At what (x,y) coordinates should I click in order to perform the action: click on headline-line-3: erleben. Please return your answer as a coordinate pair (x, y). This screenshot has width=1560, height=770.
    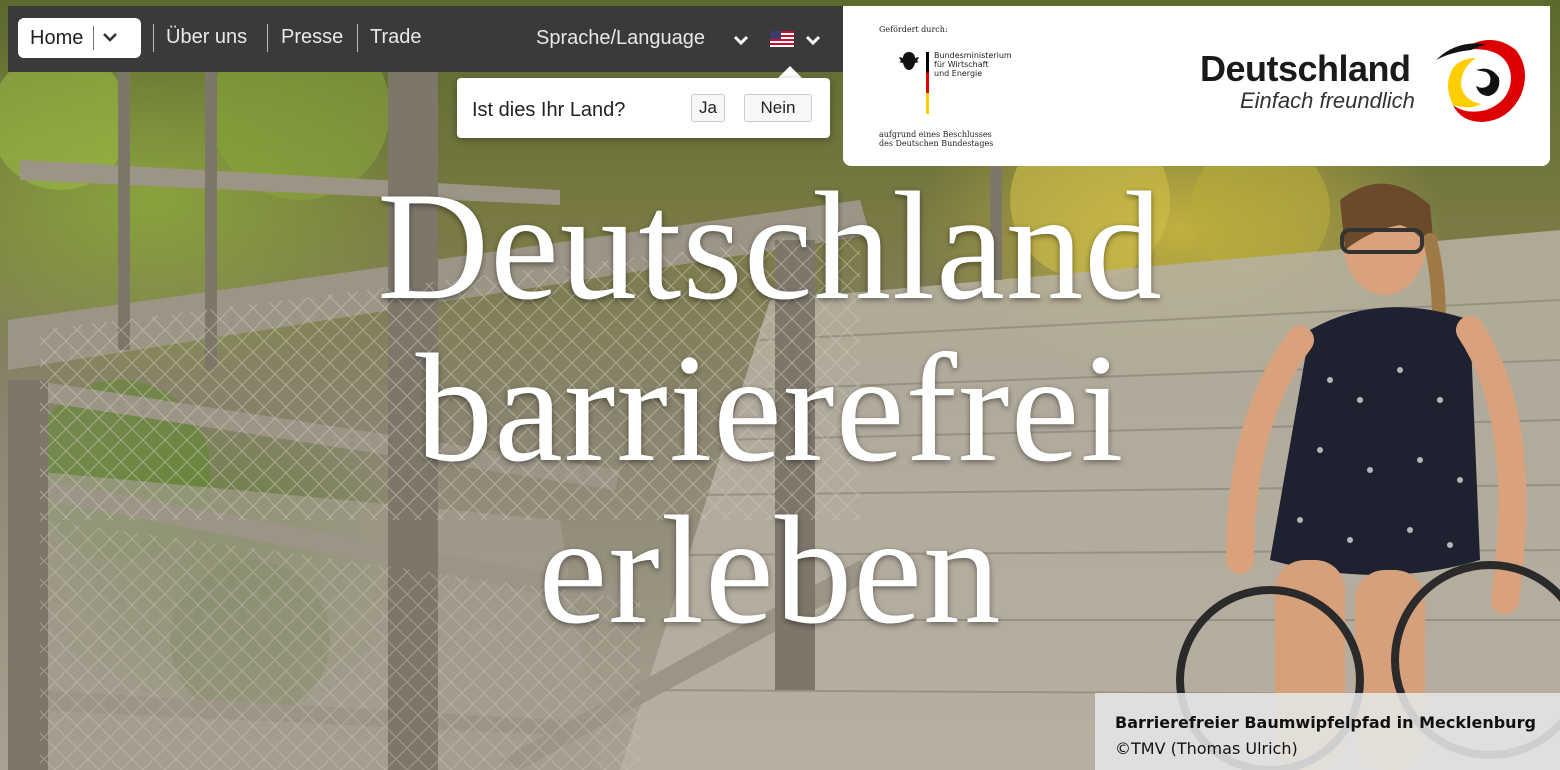
    Looking at the image, I should click on (770, 570).